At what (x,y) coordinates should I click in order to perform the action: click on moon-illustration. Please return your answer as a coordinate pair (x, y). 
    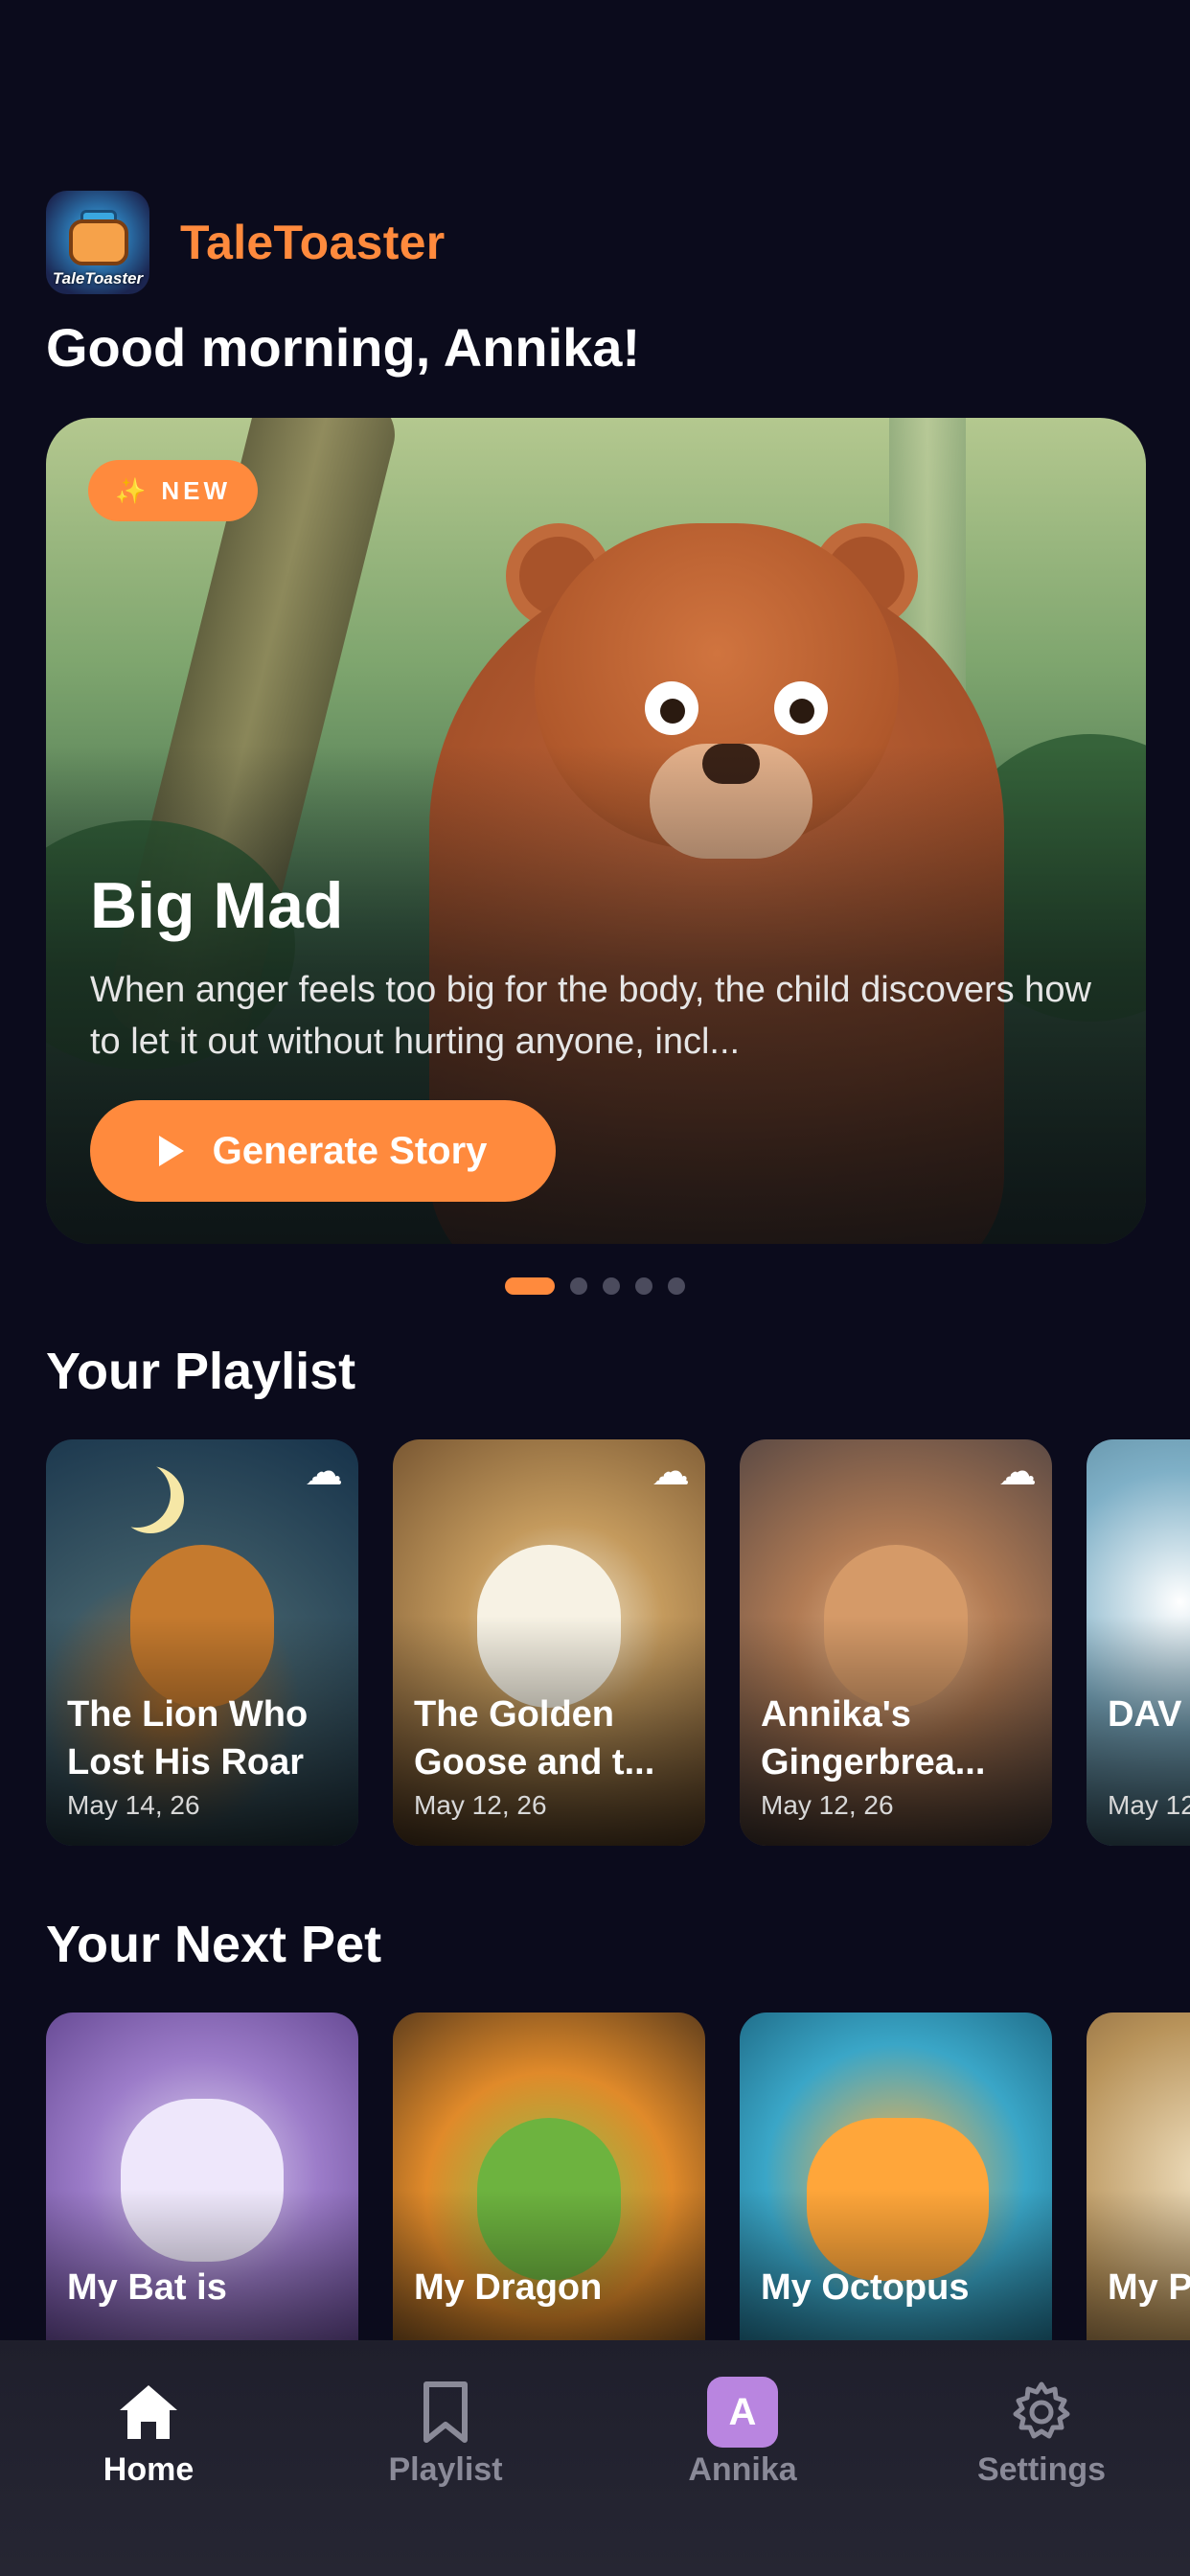
    Looking at the image, I should click on (137, 1494).